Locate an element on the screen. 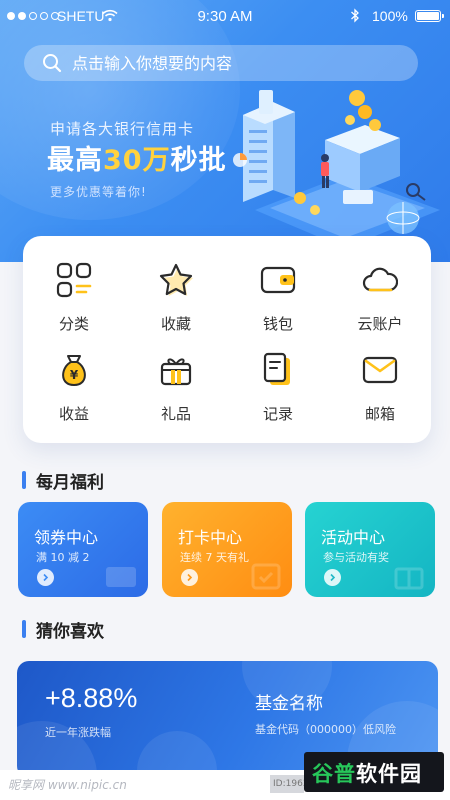 The height and width of the screenshot is (800, 450). fund-rate: +8.88% is located at coordinates (91, 698).